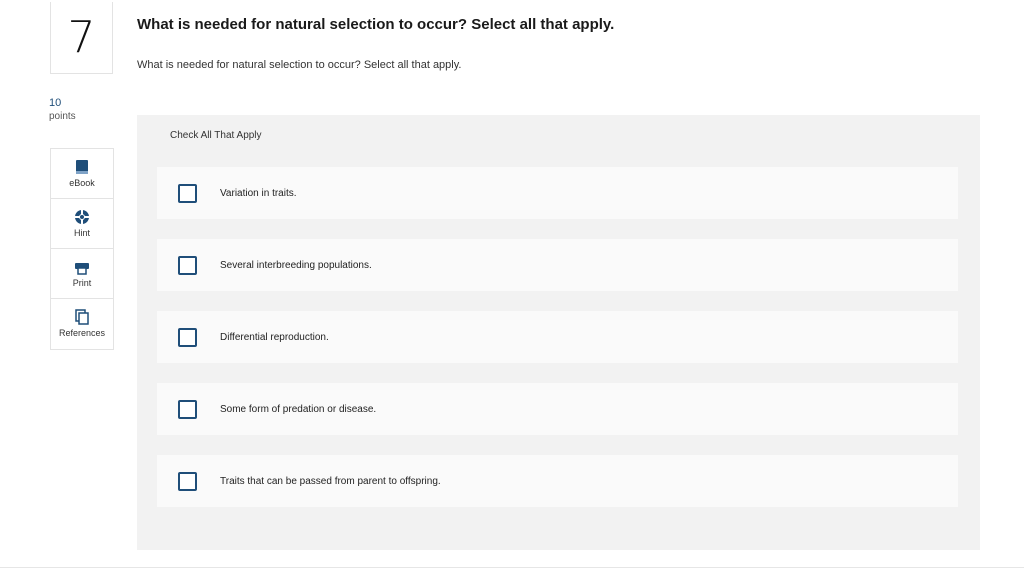 This screenshot has width=1024, height=574. I want to click on points-value: 10, so click(55, 103).